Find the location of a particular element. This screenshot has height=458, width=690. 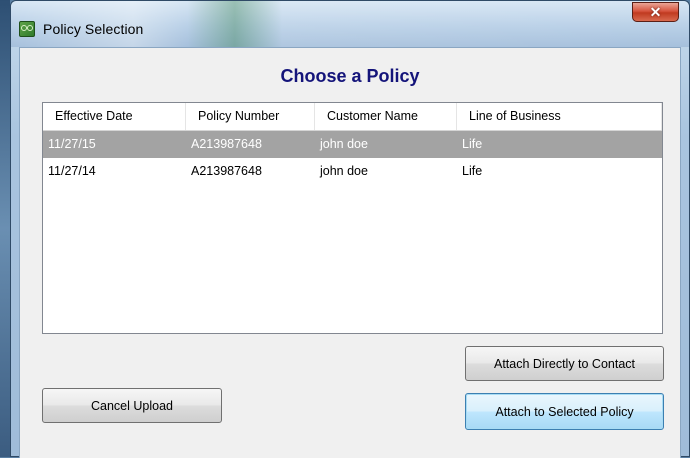

close-icon: ✕ is located at coordinates (655, 11).